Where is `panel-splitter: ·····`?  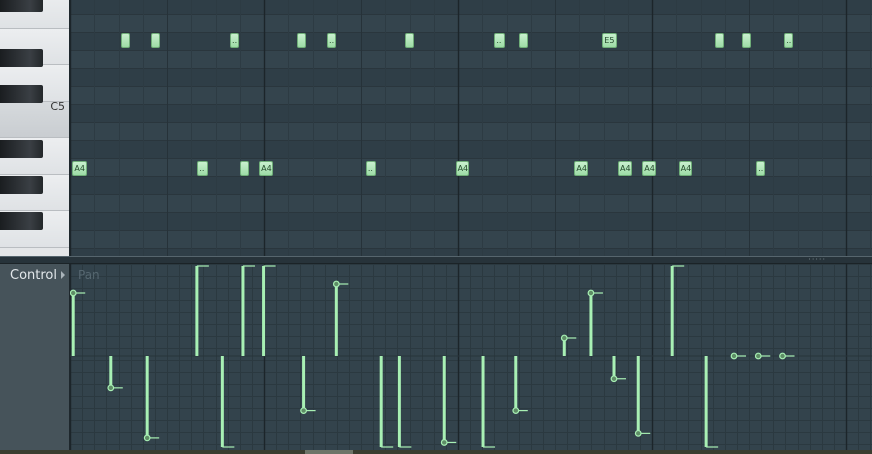
panel-splitter: ····· is located at coordinates (436, 260).